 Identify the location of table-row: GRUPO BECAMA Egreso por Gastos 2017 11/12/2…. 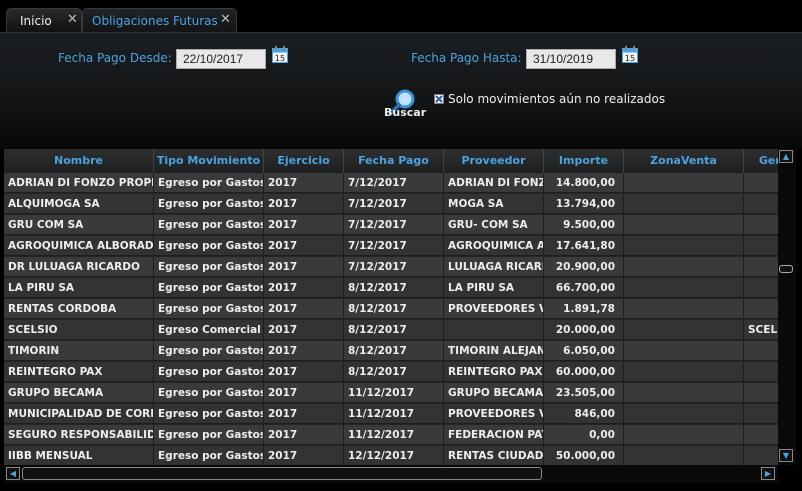
(391, 393).